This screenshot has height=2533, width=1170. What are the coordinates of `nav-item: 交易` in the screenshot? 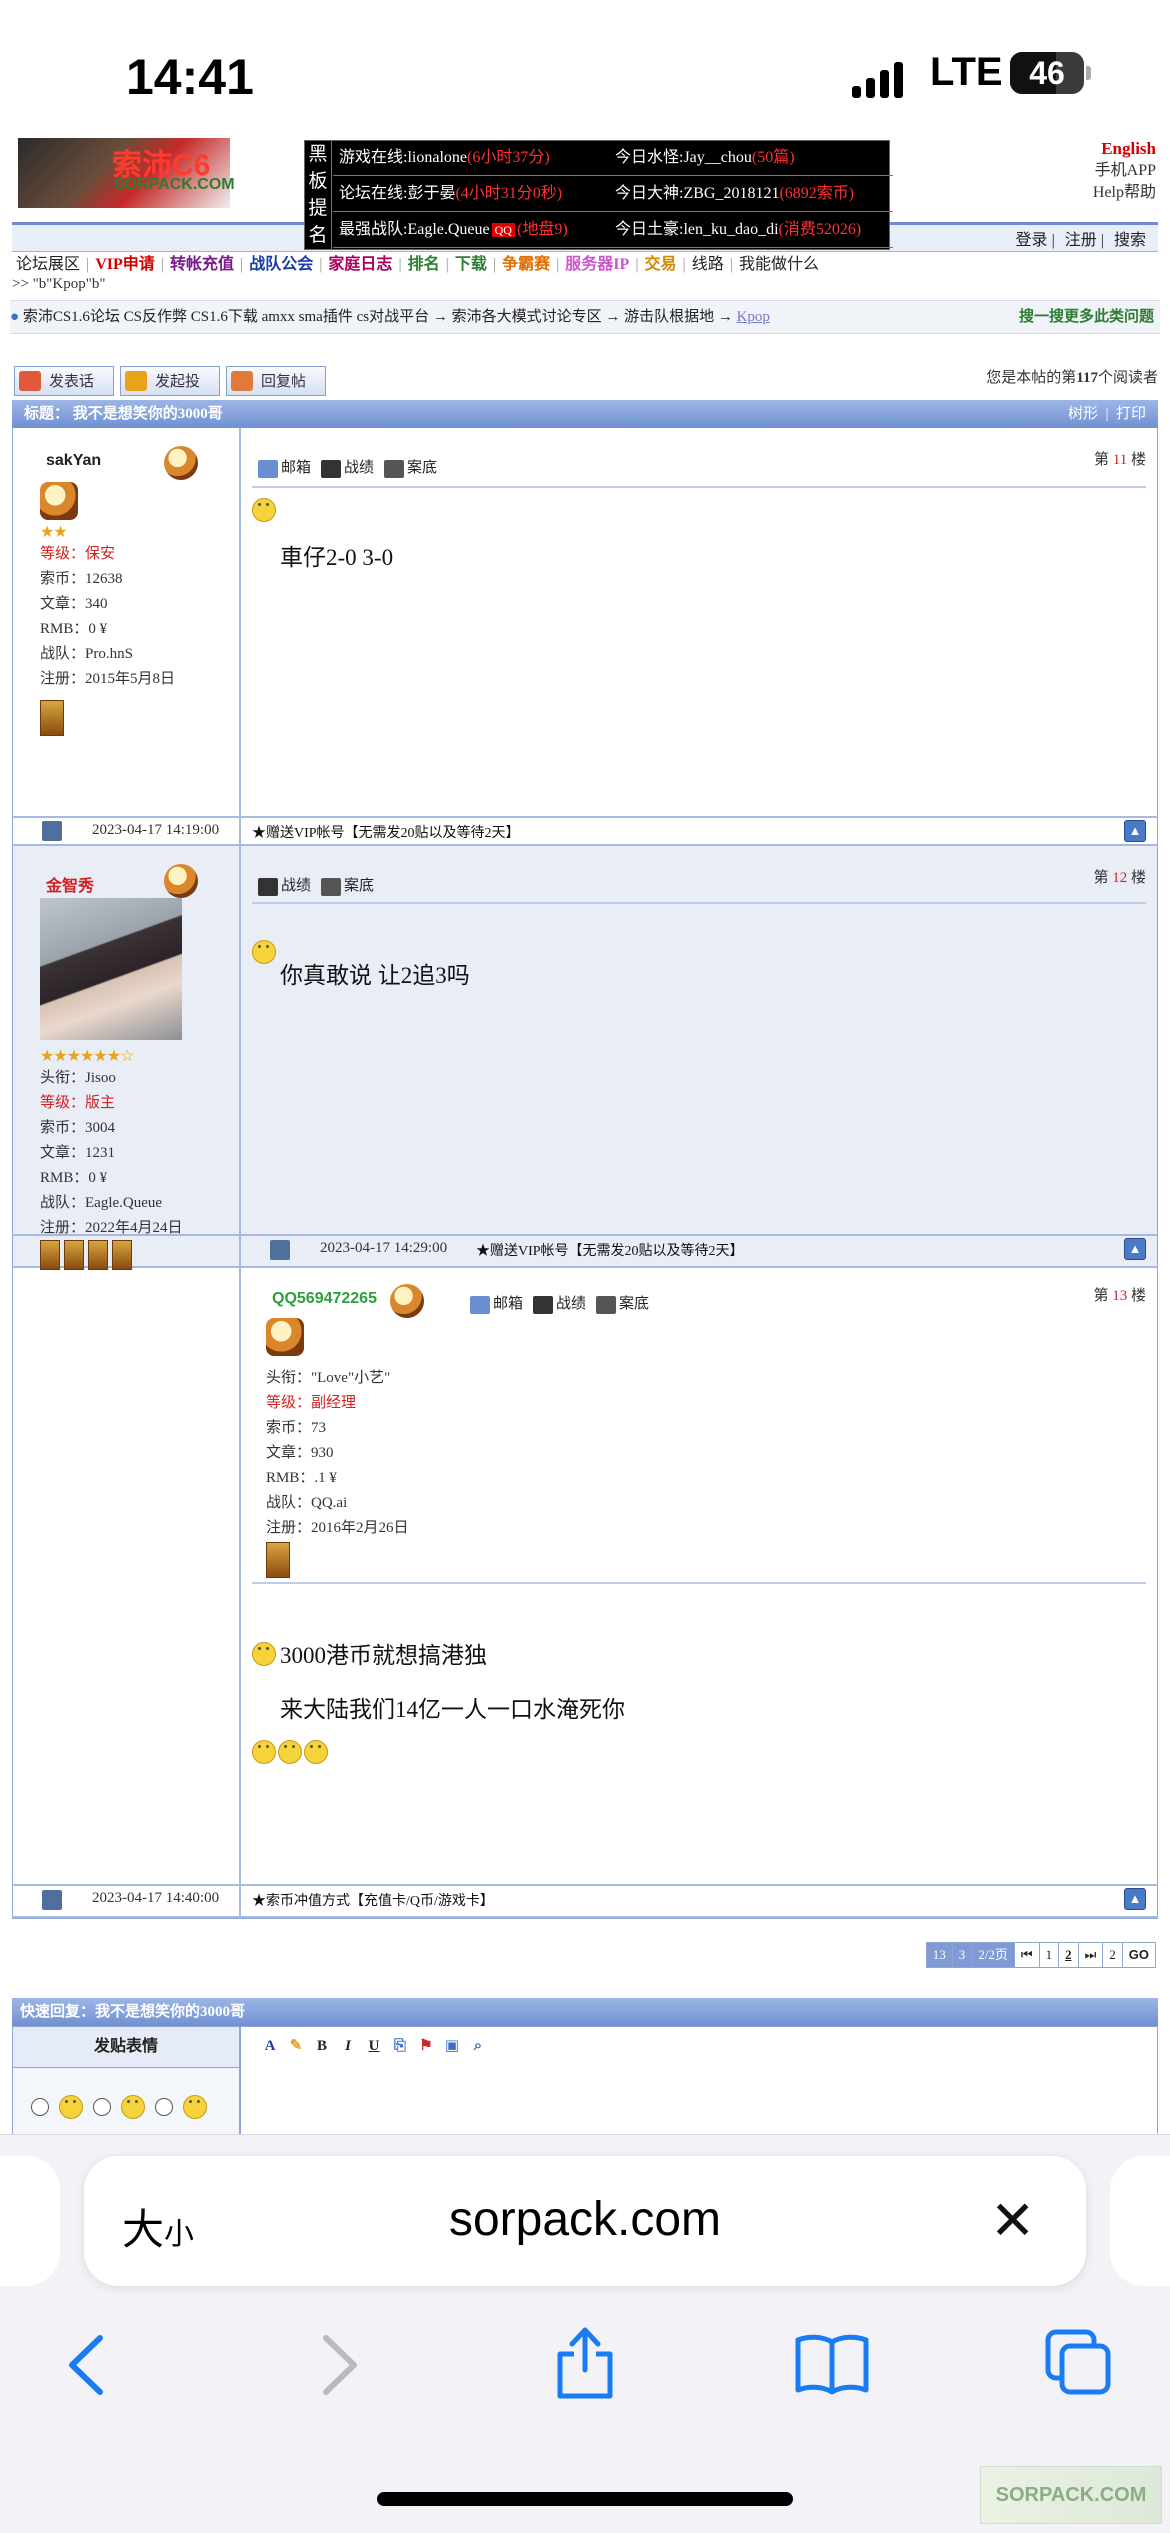 It's located at (661, 264).